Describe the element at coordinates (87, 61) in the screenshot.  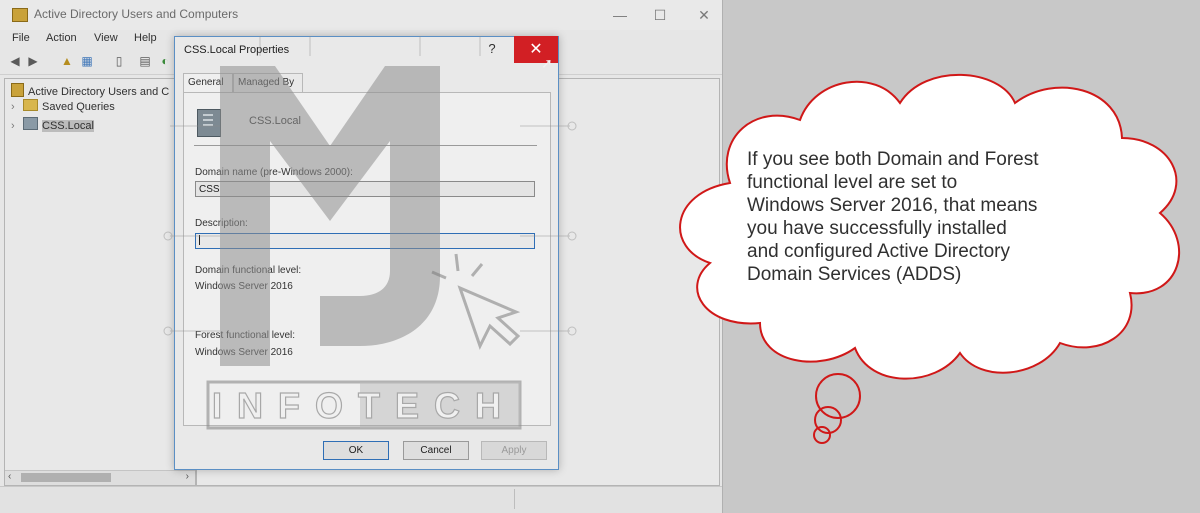
I see `show-tree-icon: ▦` at that location.